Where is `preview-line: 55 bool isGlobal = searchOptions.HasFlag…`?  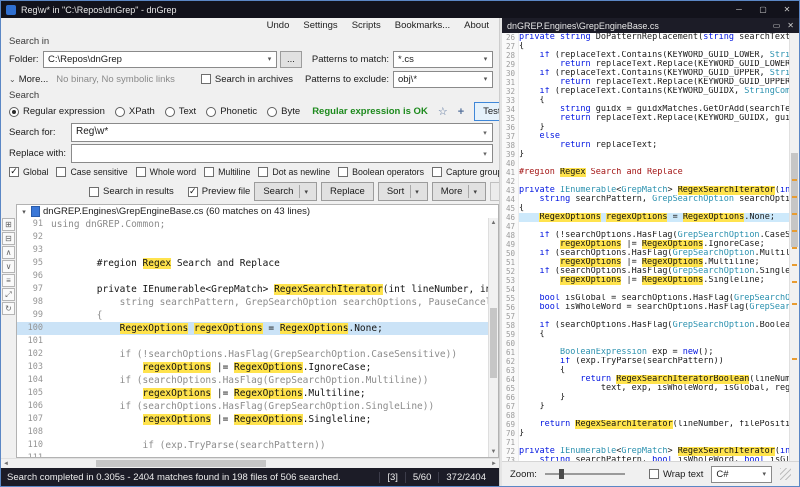
preview-line: 55 bool isGlobal = searchOptions.HasFlag… is located at coordinates (645, 298).